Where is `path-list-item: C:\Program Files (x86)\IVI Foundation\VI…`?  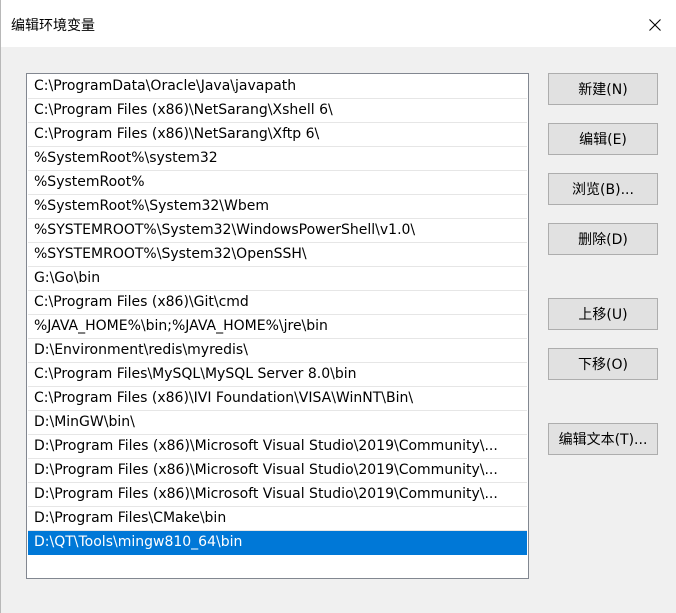 path-list-item: C:\Program Files (x86)\IVI Foundation\VI… is located at coordinates (277, 399).